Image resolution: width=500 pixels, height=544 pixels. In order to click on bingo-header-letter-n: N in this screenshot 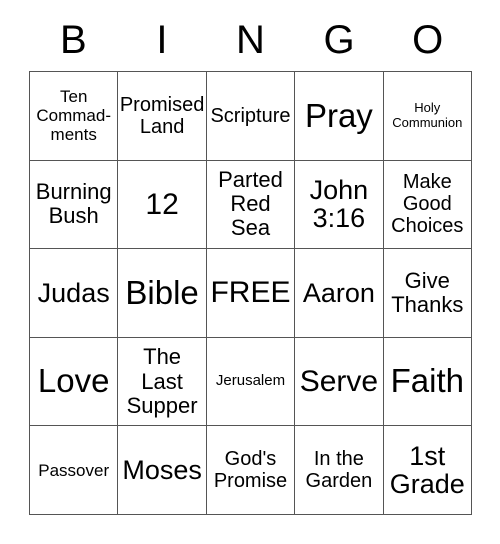, I will do `click(250, 40)`.